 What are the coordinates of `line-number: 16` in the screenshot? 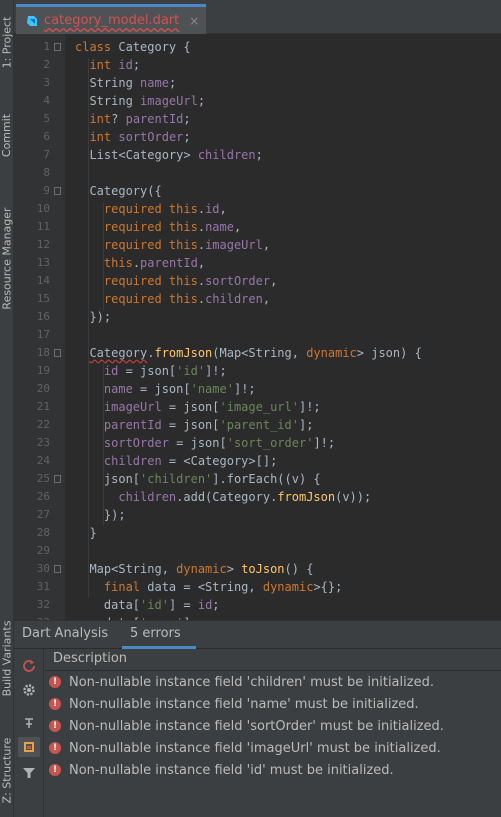 It's located at (43, 316).